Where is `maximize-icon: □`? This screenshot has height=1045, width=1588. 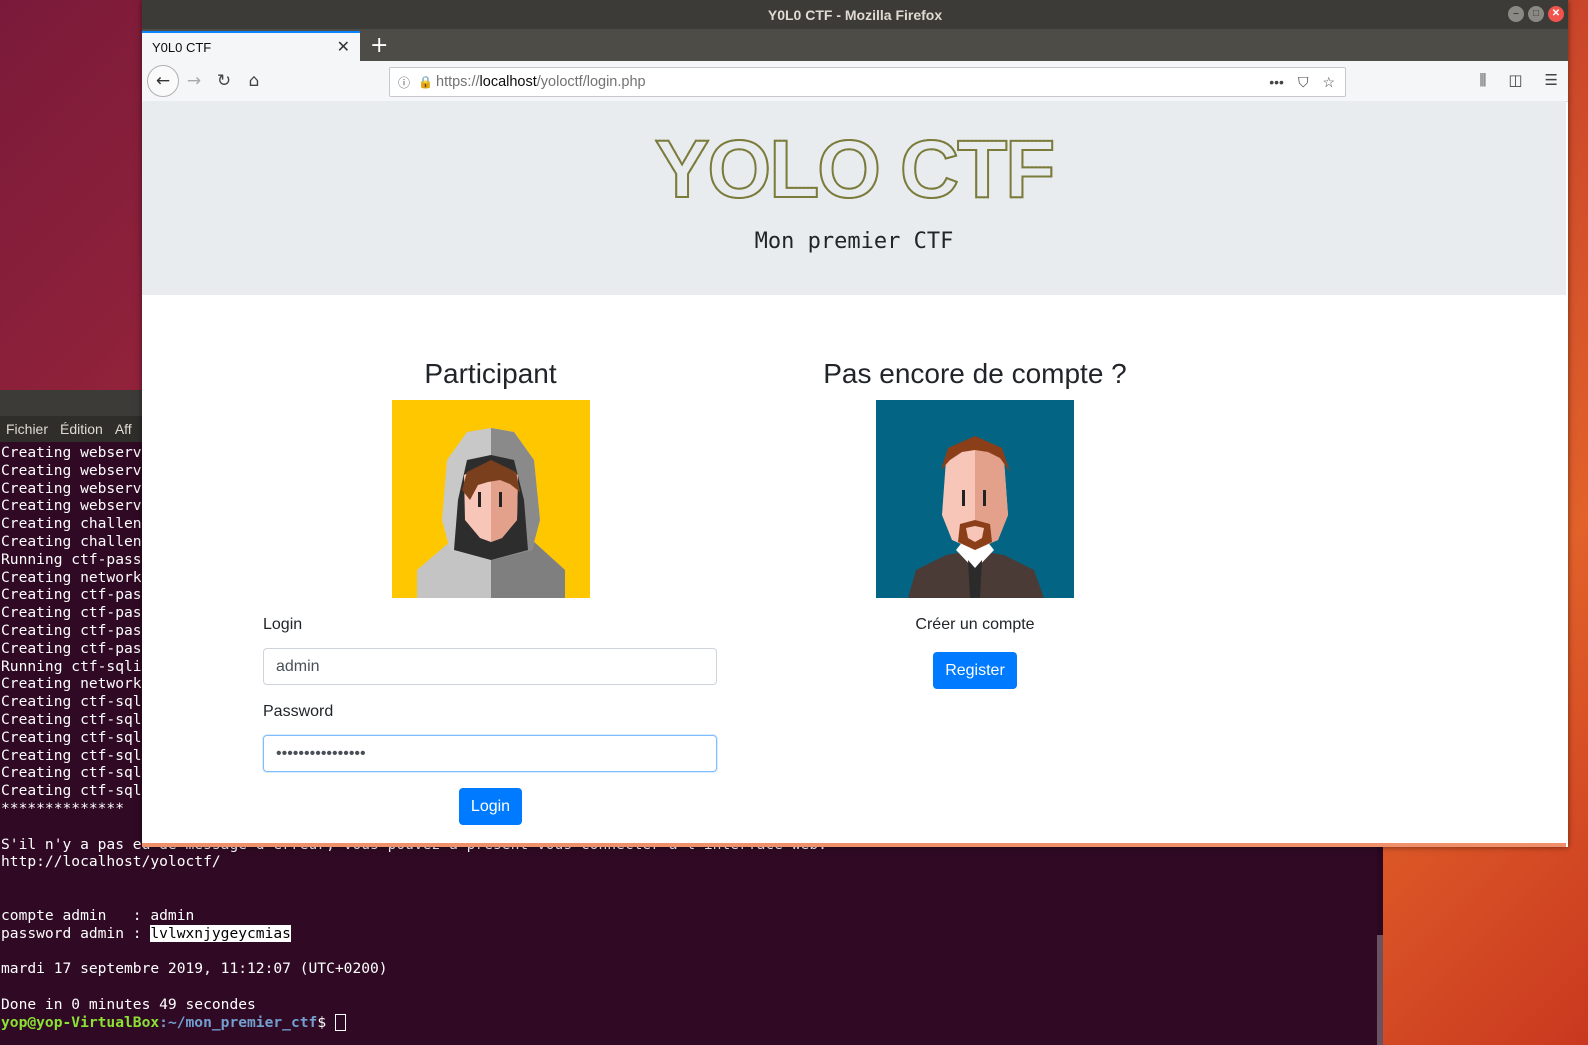
maximize-icon: □ is located at coordinates (1536, 14).